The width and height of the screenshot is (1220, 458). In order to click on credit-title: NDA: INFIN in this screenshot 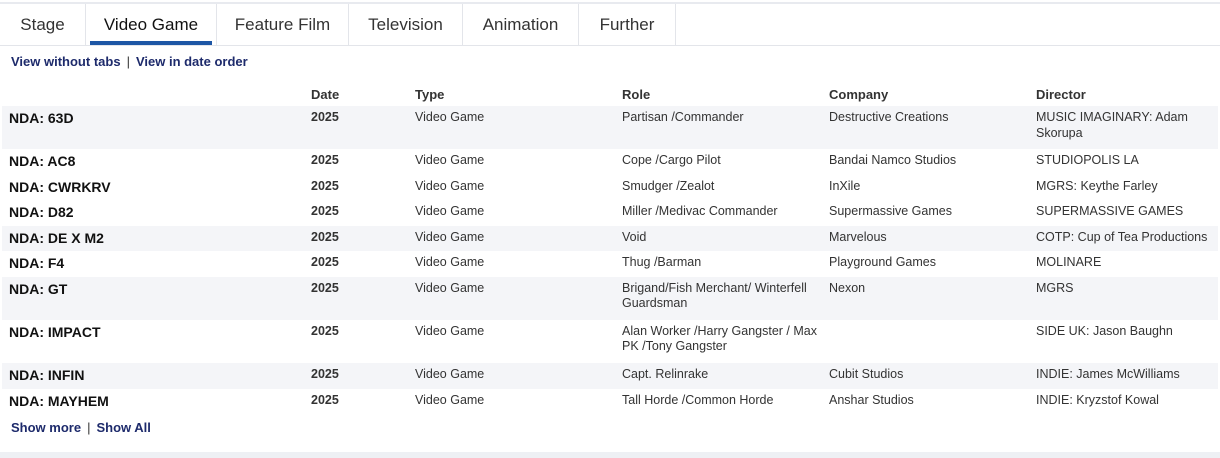, I will do `click(156, 375)`.